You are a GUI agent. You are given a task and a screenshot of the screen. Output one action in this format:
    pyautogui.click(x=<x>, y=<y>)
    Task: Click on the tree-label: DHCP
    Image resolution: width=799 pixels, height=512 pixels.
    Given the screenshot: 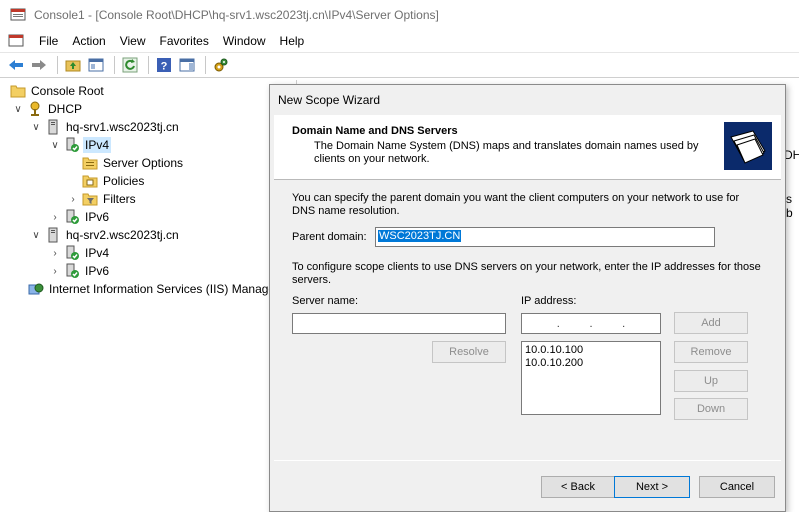 What is the action you would take?
    pyautogui.click(x=65, y=109)
    